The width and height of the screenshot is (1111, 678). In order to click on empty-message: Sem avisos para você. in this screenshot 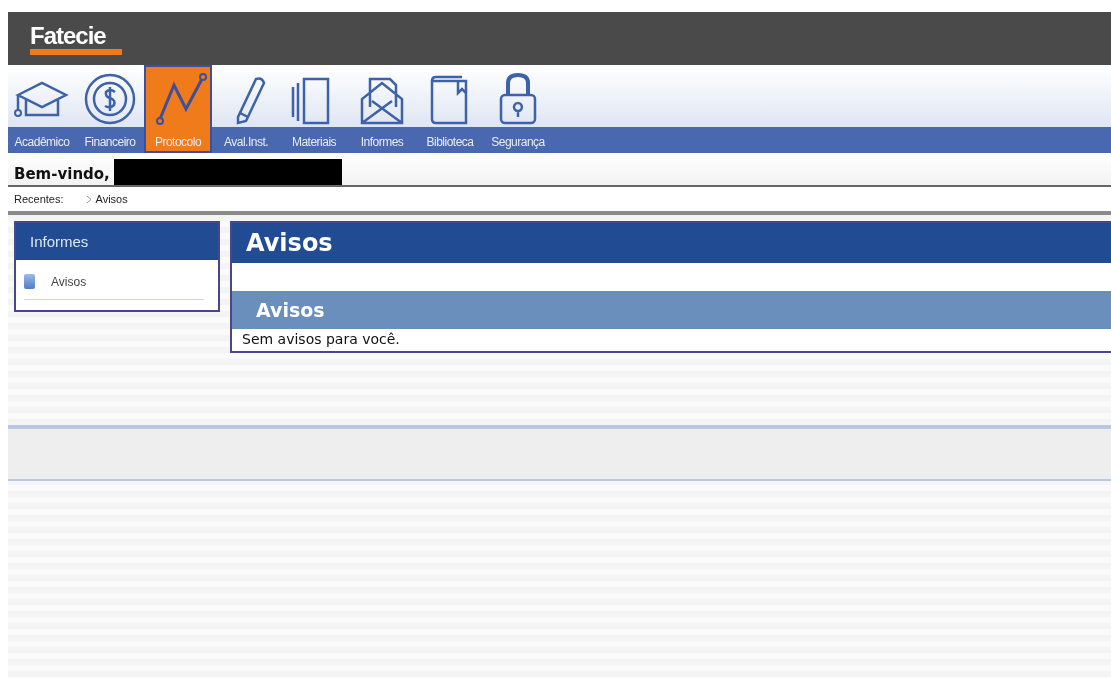, I will do `click(321, 339)`.